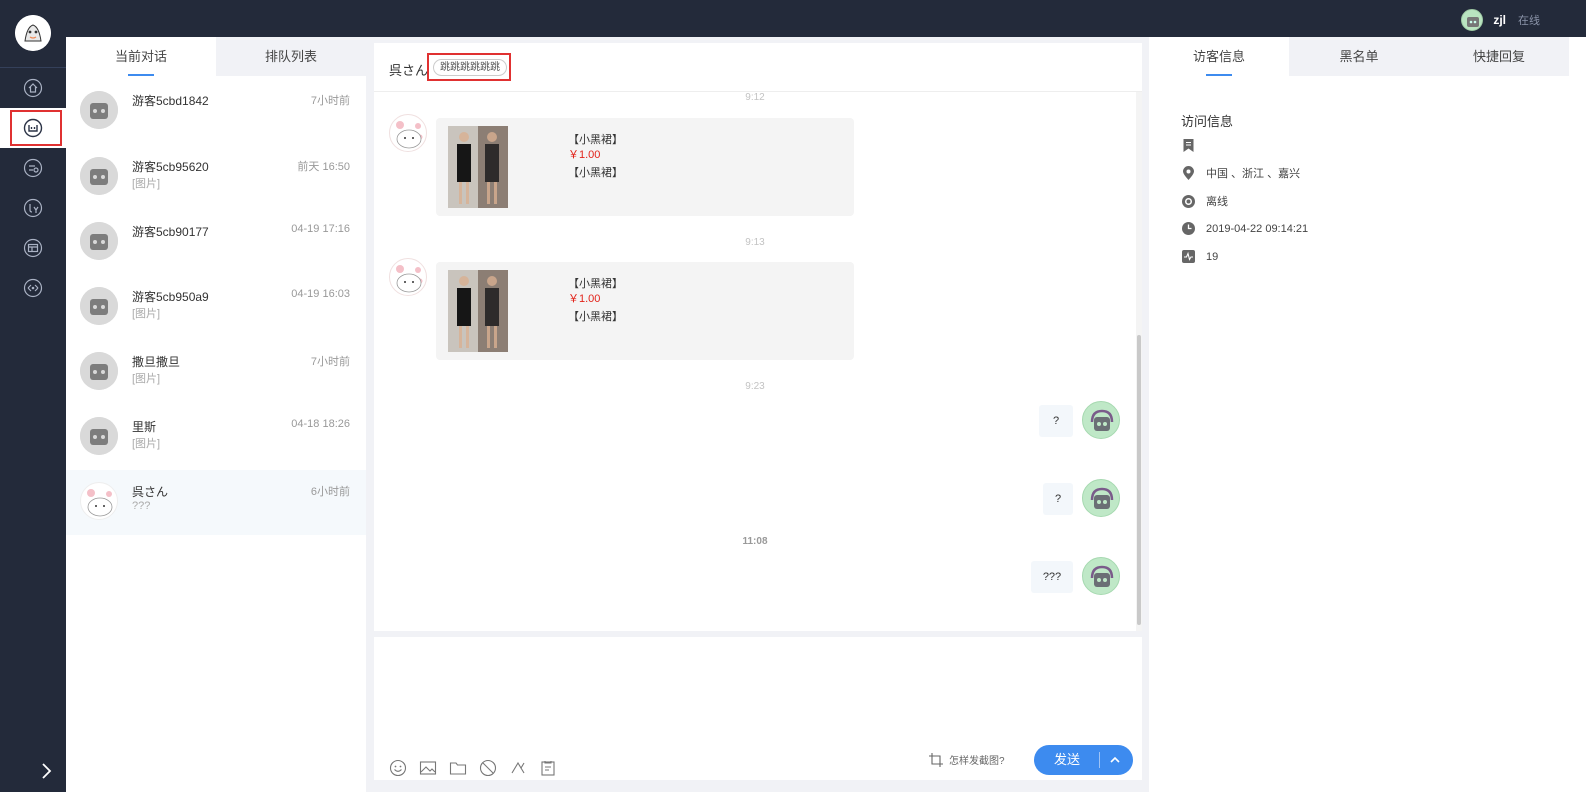 Image resolution: width=1586 pixels, height=792 pixels. I want to click on emoji-button, so click(398, 768).